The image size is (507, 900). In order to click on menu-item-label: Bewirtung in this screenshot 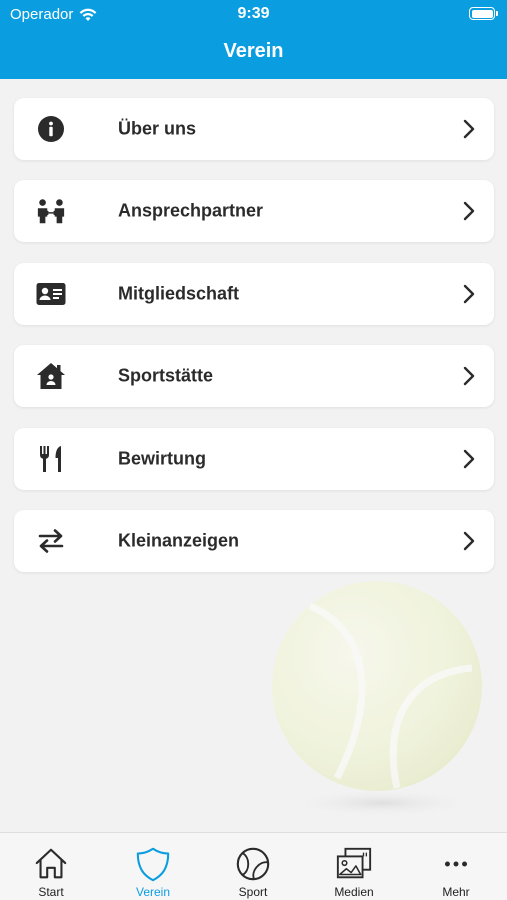, I will do `click(162, 458)`.